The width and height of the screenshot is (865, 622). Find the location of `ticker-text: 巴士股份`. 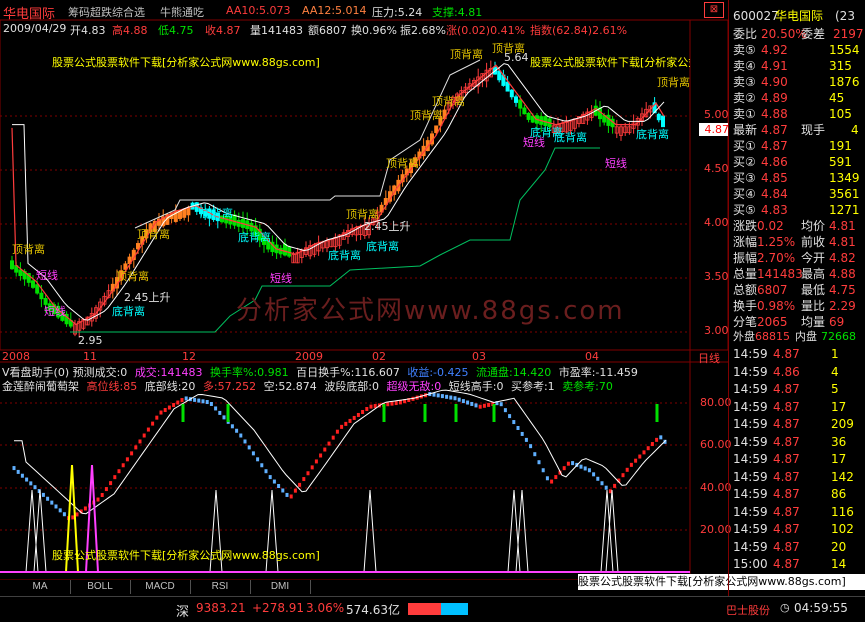

ticker-text: 巴士股份 is located at coordinates (748, 610).